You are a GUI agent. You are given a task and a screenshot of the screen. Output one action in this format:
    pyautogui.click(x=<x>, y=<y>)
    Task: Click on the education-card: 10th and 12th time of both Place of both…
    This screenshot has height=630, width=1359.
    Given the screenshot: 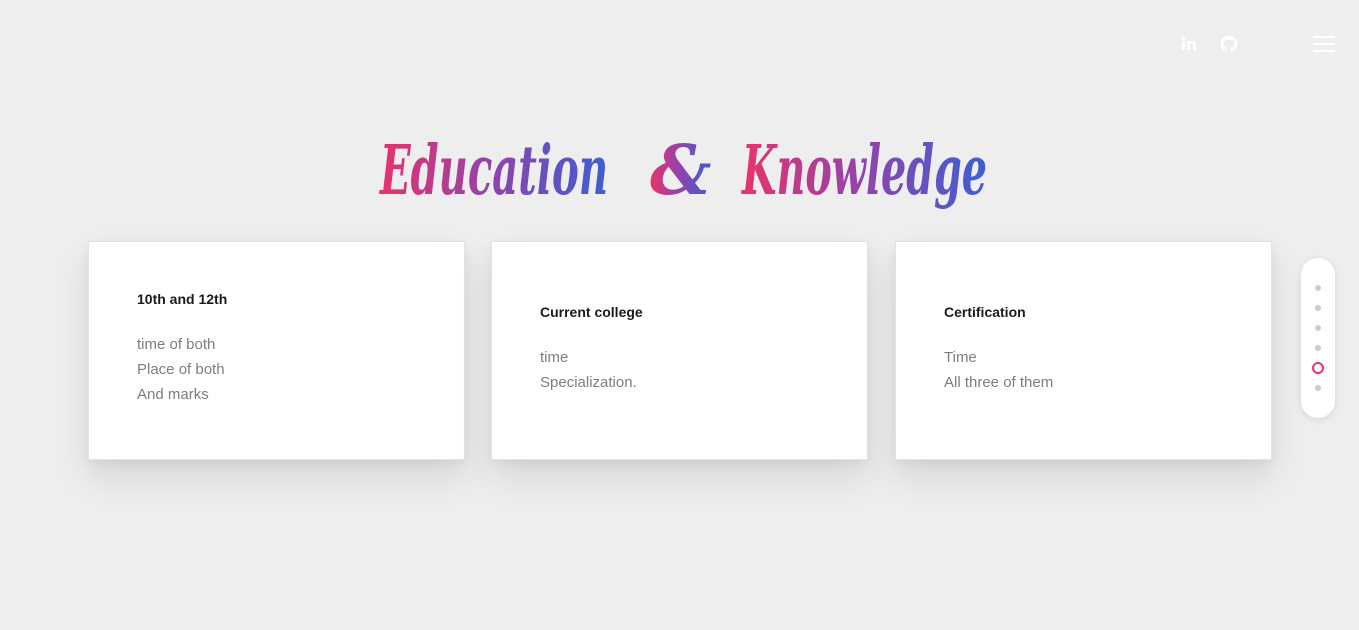 What is the action you would take?
    pyautogui.click(x=276, y=350)
    